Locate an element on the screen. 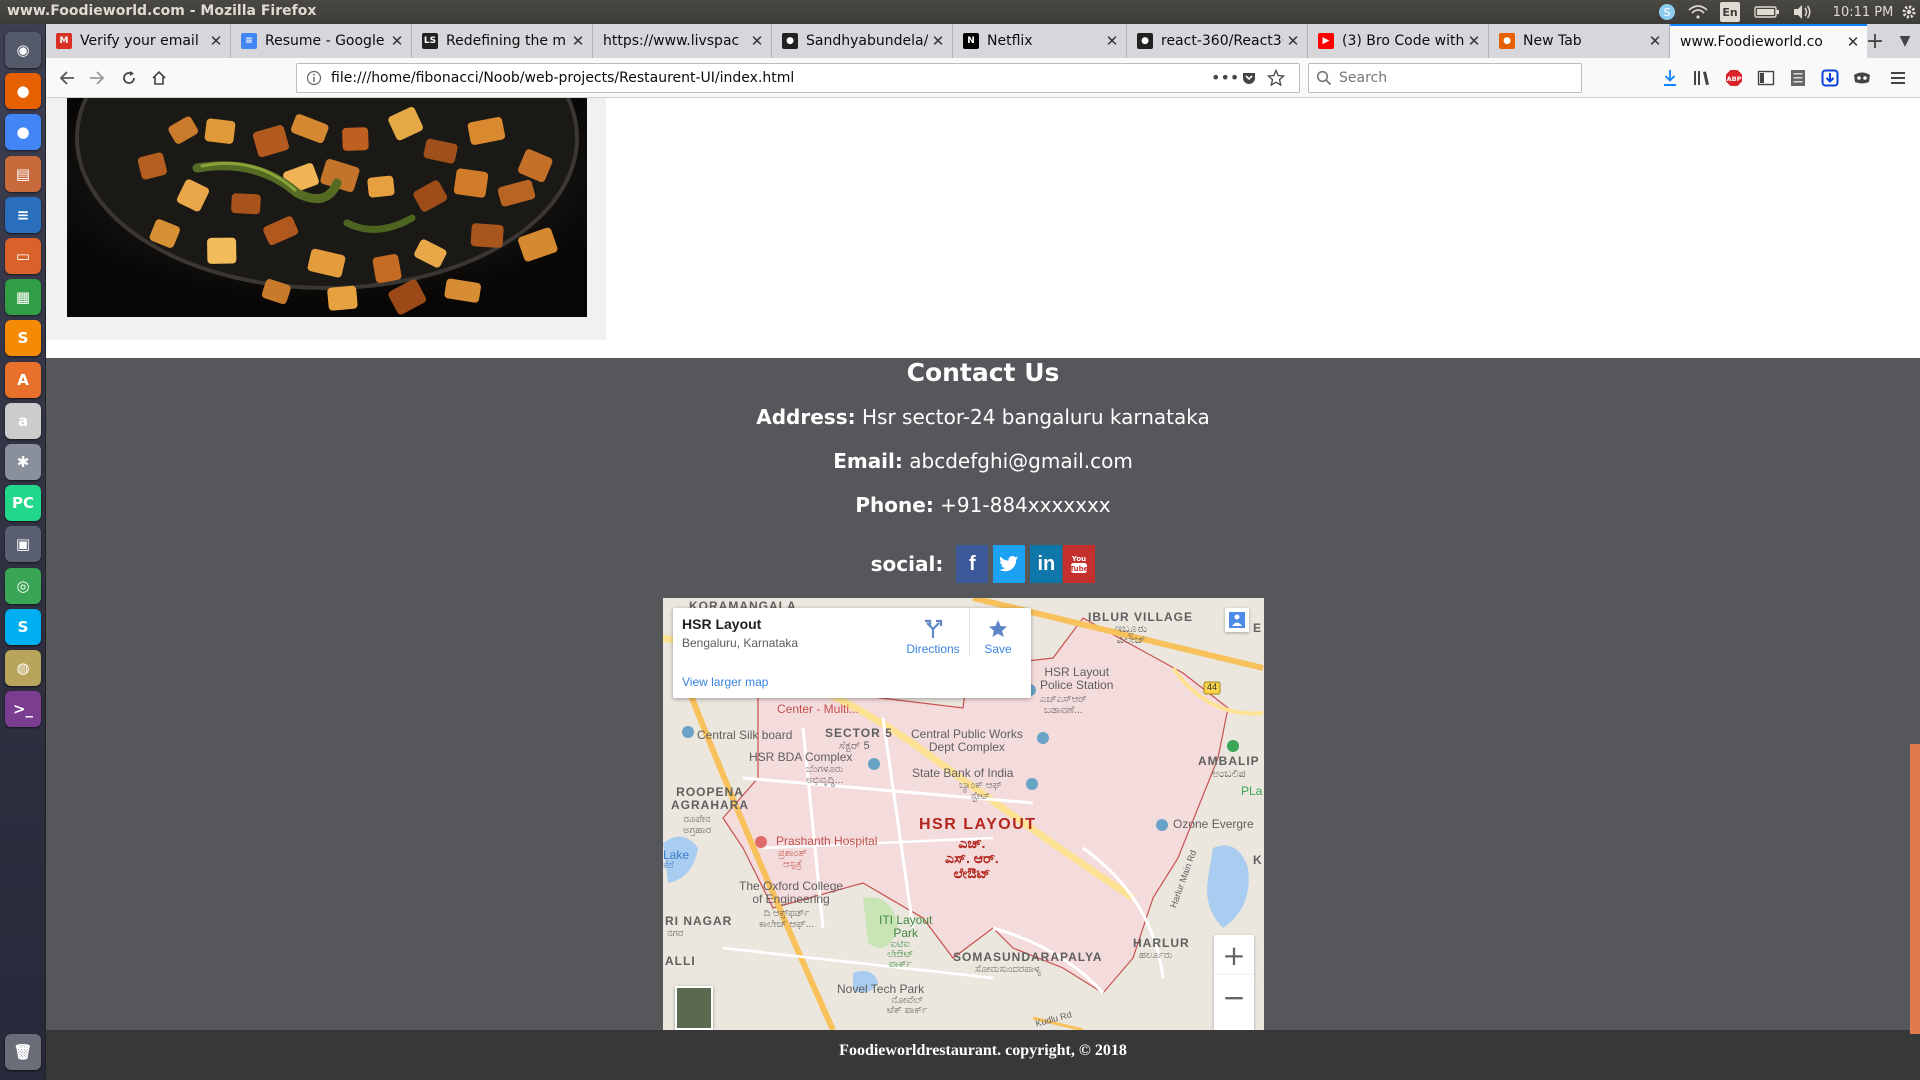  private-mask-icon is located at coordinates (1862, 78).